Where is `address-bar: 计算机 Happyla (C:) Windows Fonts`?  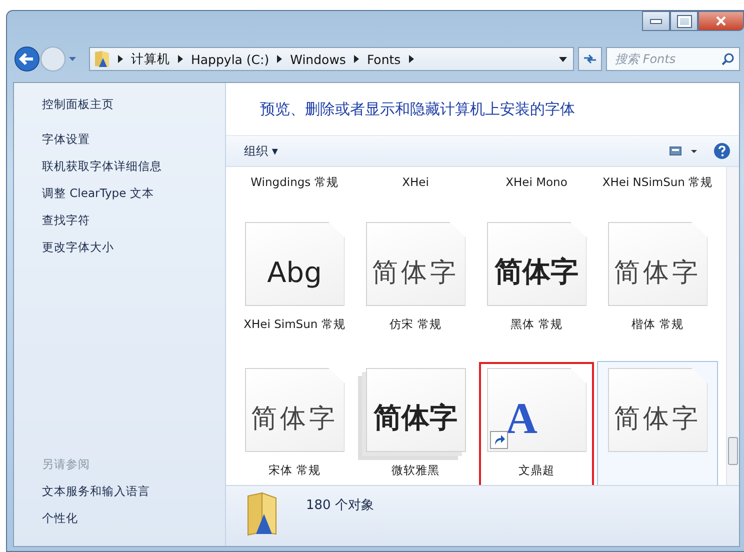
address-bar: 计算机 Happyla (C:) Windows Fonts is located at coordinates (331, 59).